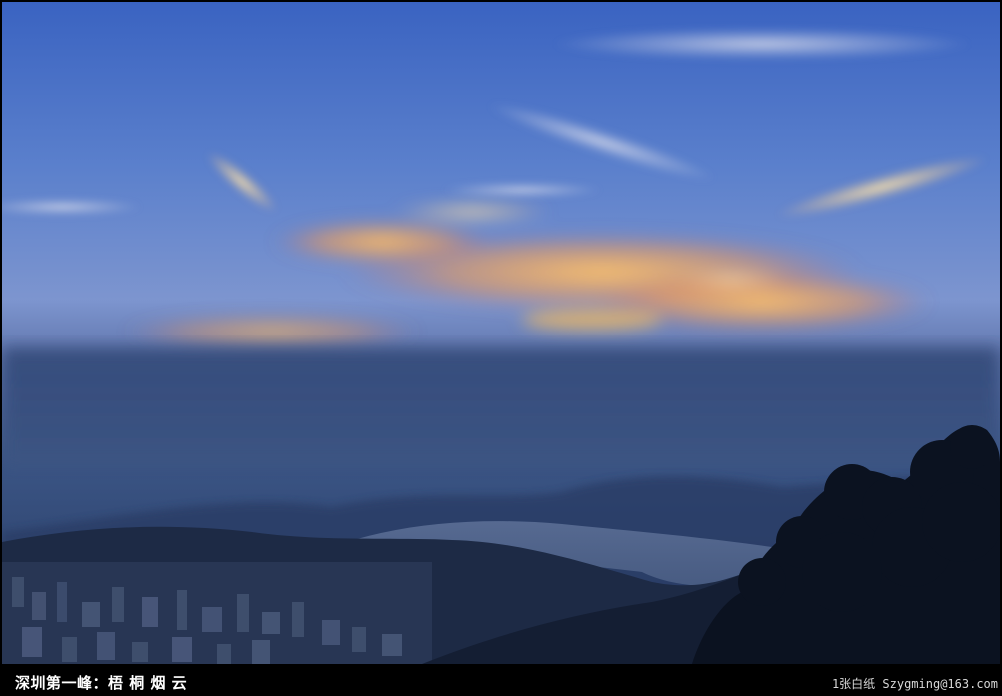 The height and width of the screenshot is (696, 1002). I want to click on photo-title: 深圳第一峰：梧 桐 烟 云, so click(101, 683).